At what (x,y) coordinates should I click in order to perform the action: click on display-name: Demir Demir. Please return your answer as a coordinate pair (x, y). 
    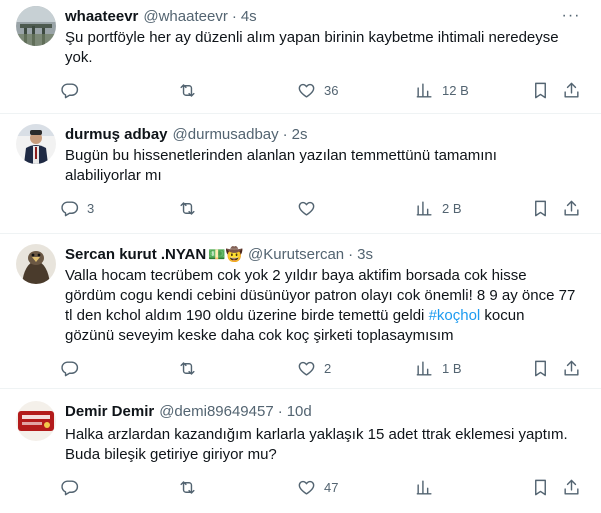
    Looking at the image, I should click on (109, 411).